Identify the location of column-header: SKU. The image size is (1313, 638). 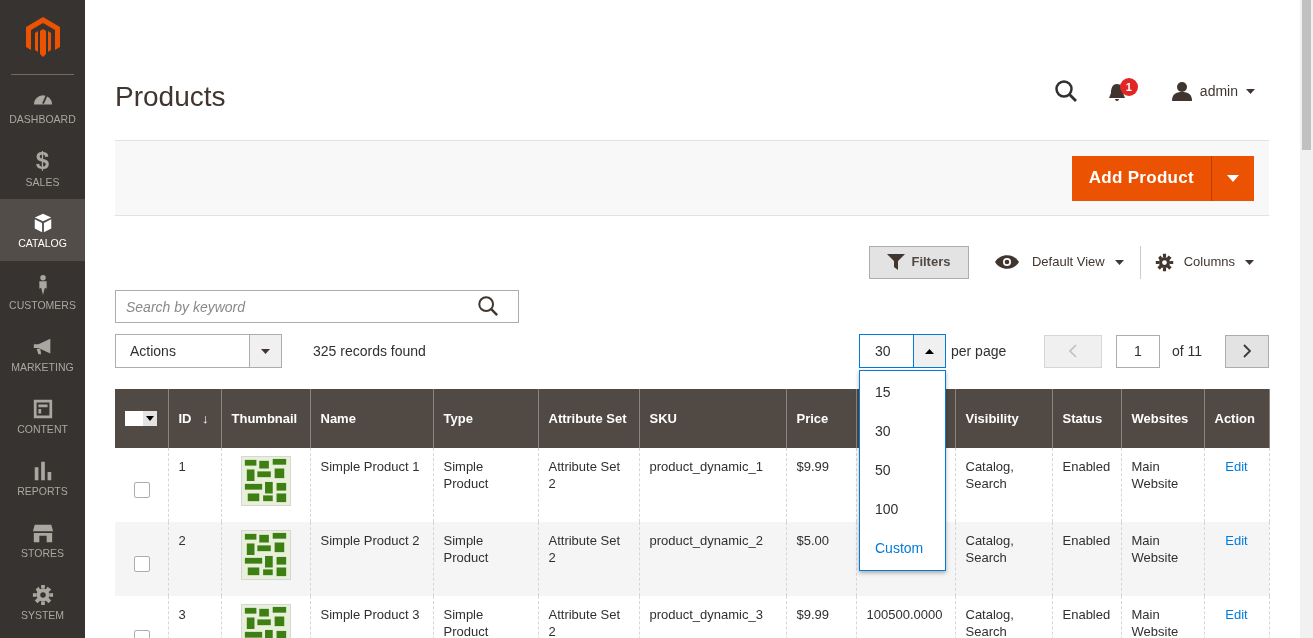
(663, 418).